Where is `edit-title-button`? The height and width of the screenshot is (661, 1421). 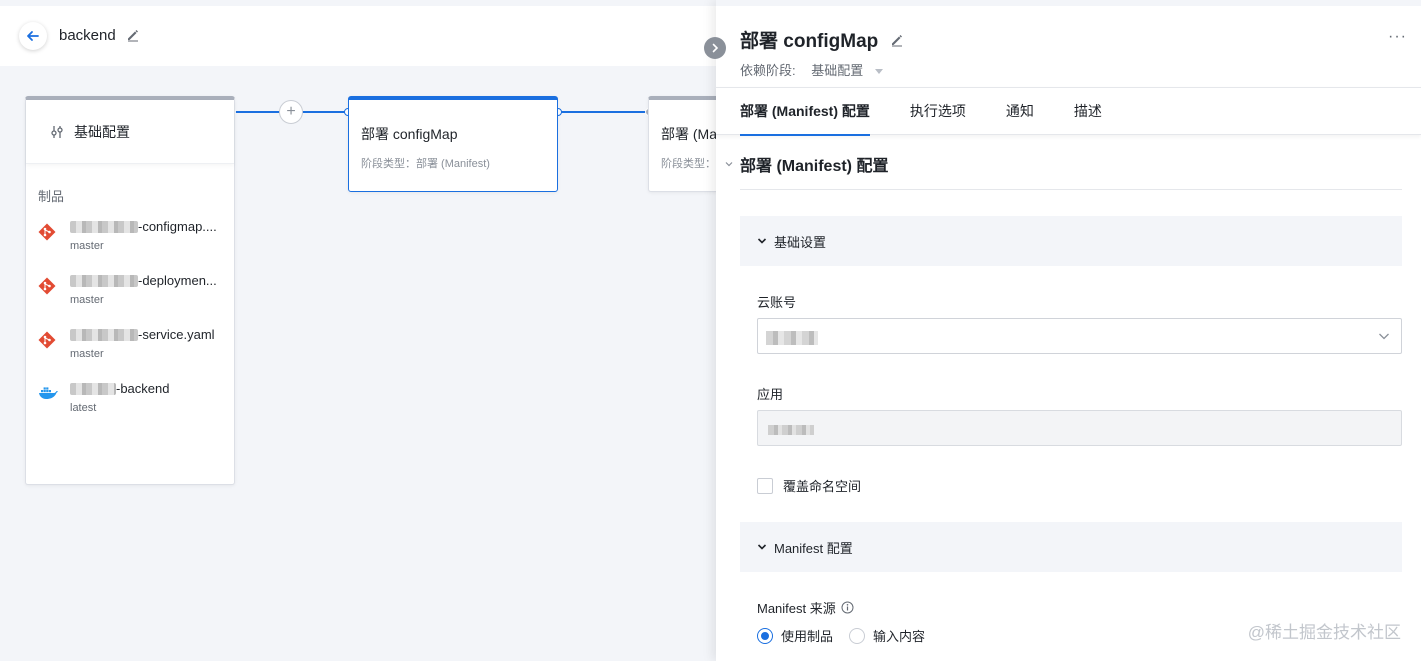 edit-title-button is located at coordinates (133, 36).